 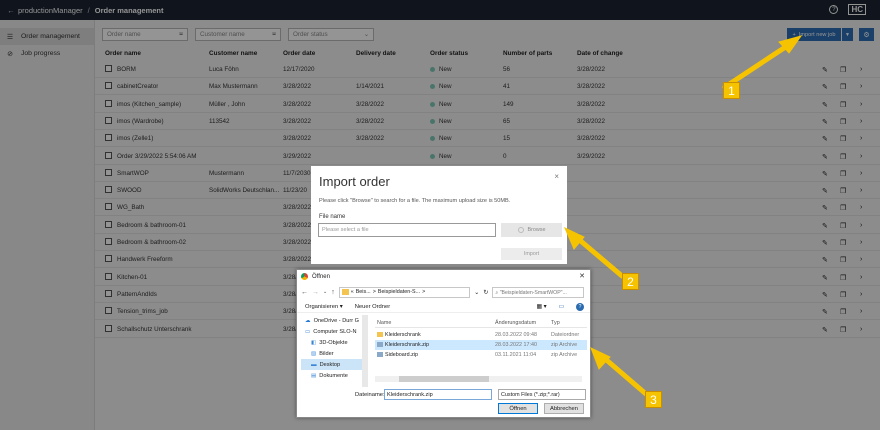 What do you see at coordinates (653, 399) in the screenshot?
I see `callout-3: 3` at bounding box center [653, 399].